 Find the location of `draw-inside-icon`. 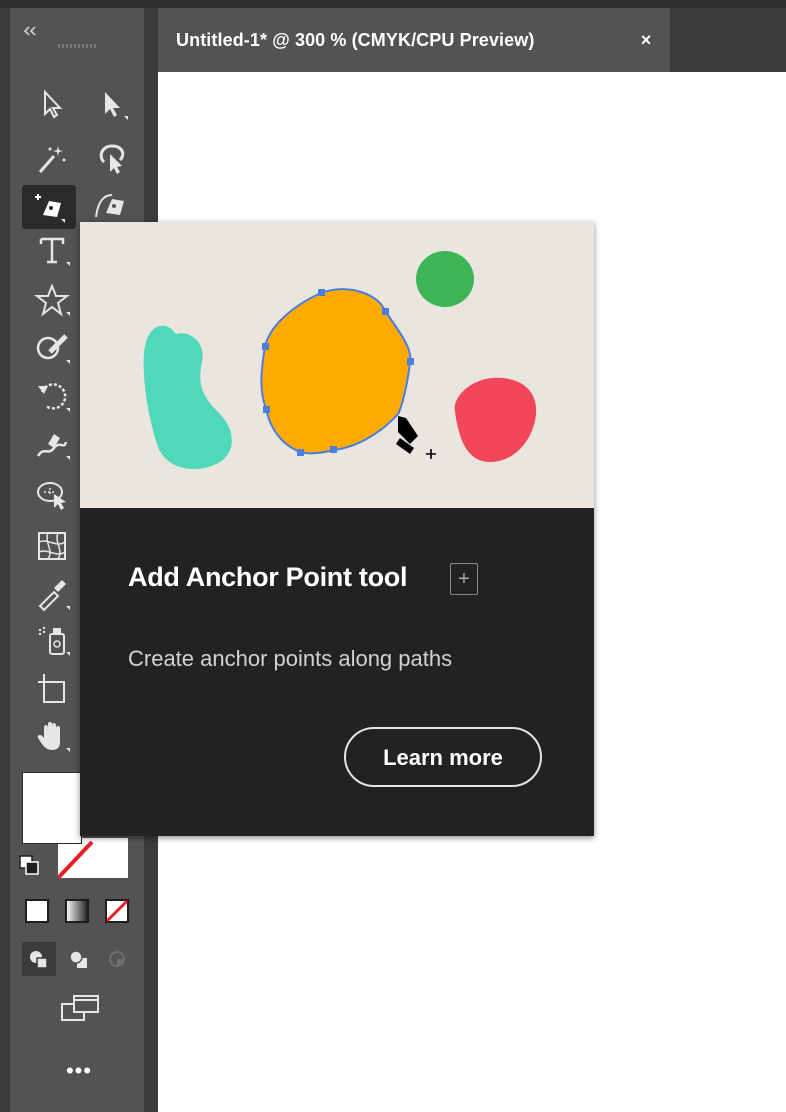

draw-inside-icon is located at coordinates (117, 959).